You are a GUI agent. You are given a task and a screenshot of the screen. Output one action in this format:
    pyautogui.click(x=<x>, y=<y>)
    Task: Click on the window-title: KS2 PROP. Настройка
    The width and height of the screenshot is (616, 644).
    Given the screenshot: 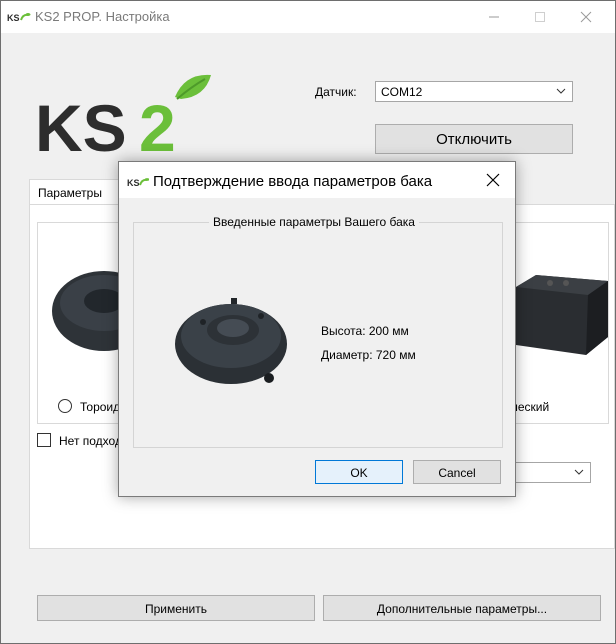 What is the action you would take?
    pyautogui.click(x=102, y=16)
    